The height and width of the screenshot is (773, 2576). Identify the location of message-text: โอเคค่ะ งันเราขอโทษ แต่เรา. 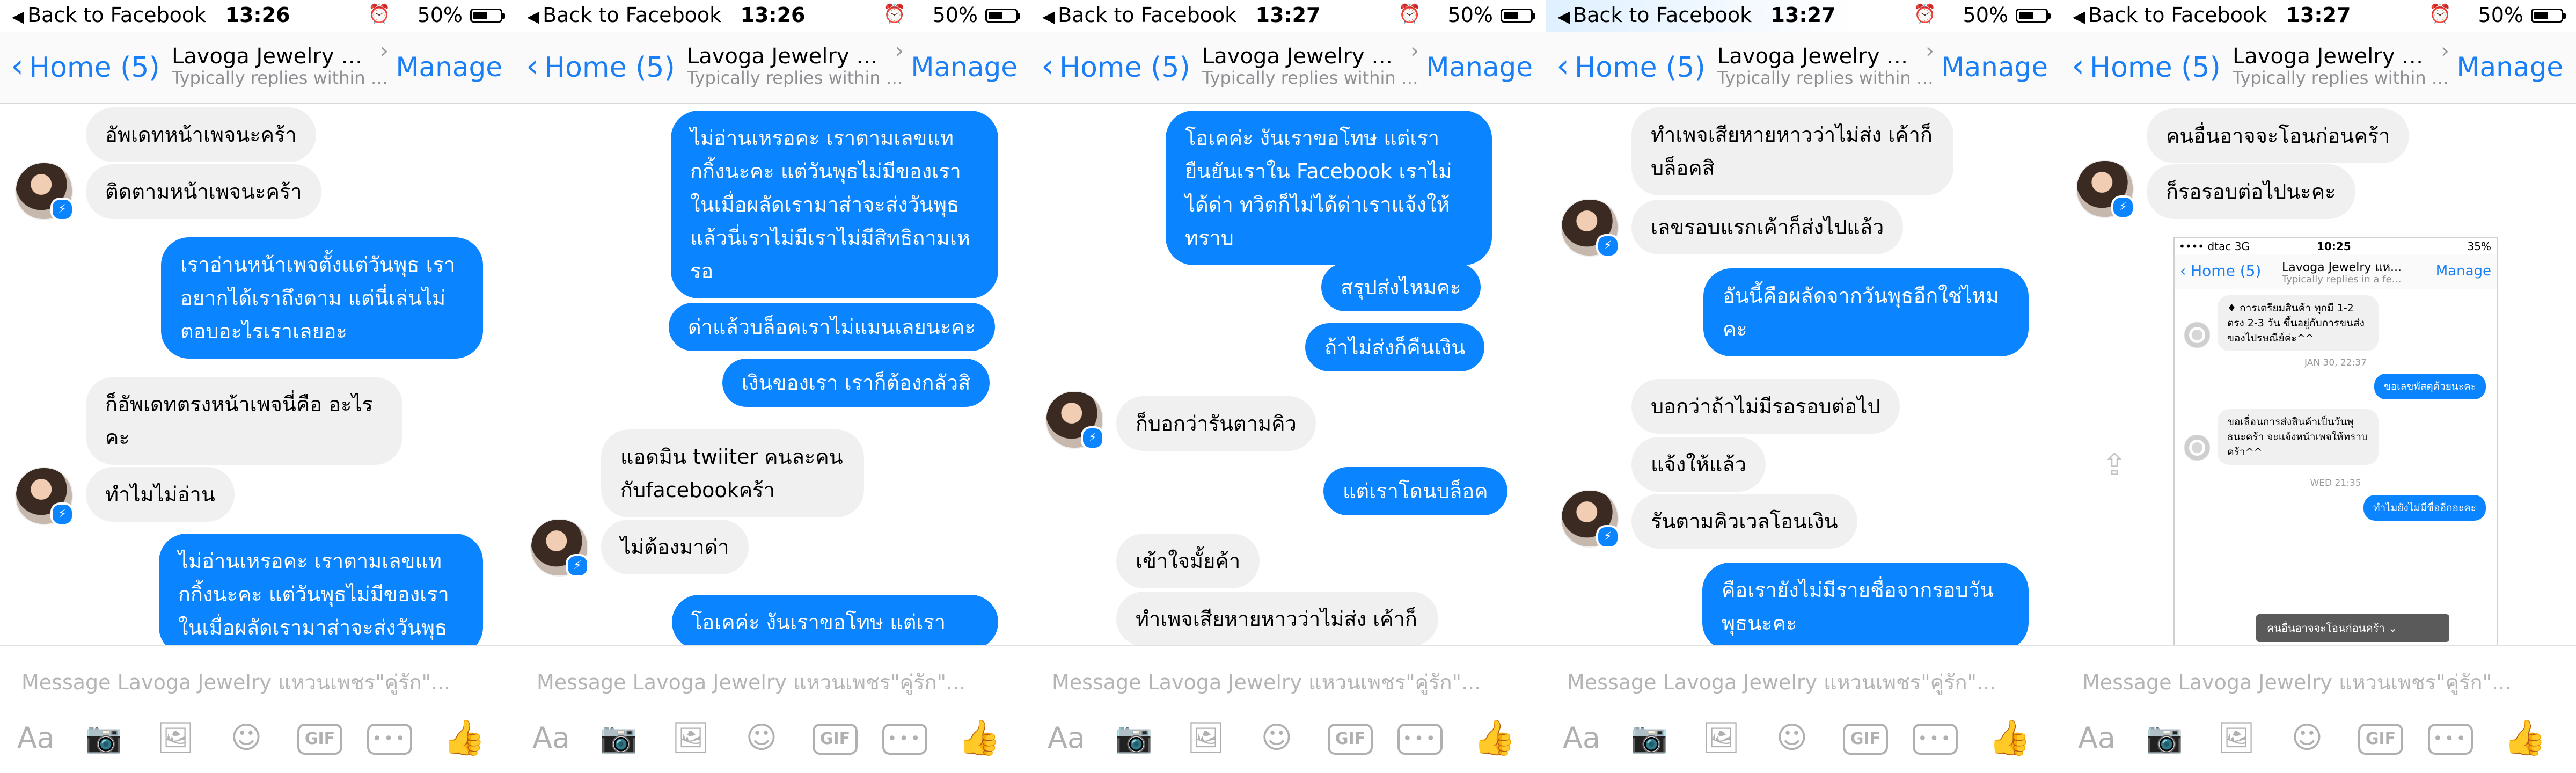
(835, 620).